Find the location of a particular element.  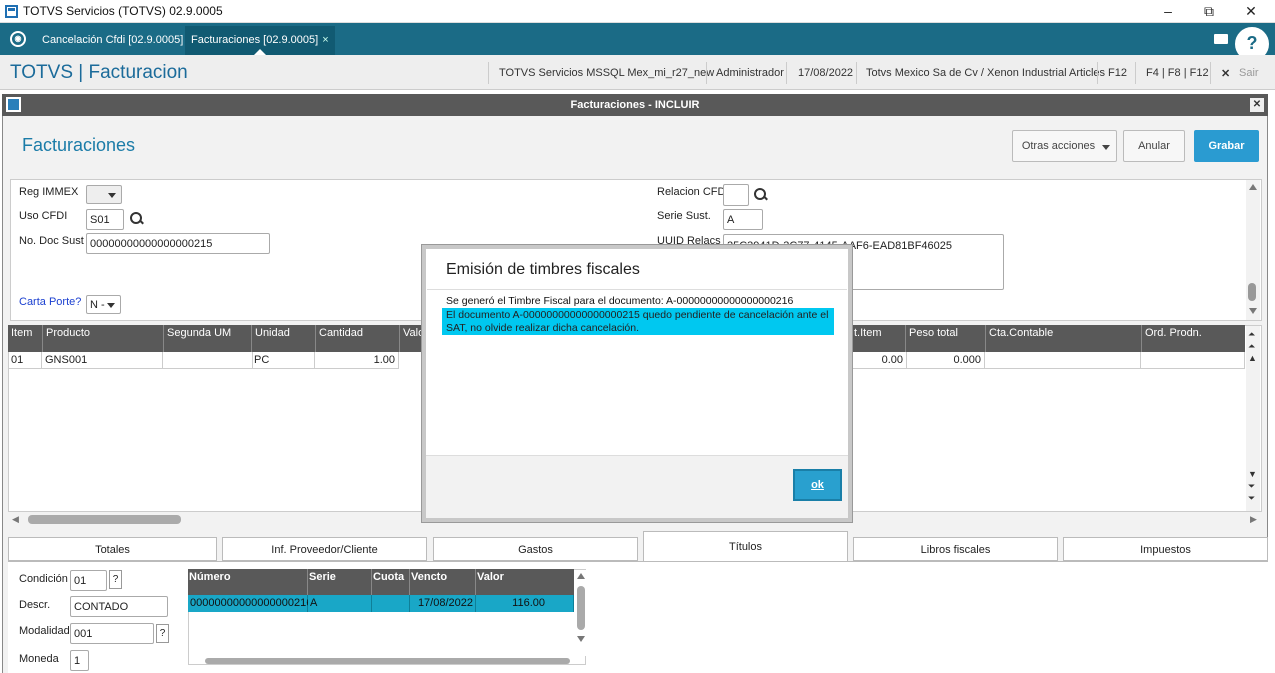

cell-peso-total: 0.000 is located at coordinates (946, 360).